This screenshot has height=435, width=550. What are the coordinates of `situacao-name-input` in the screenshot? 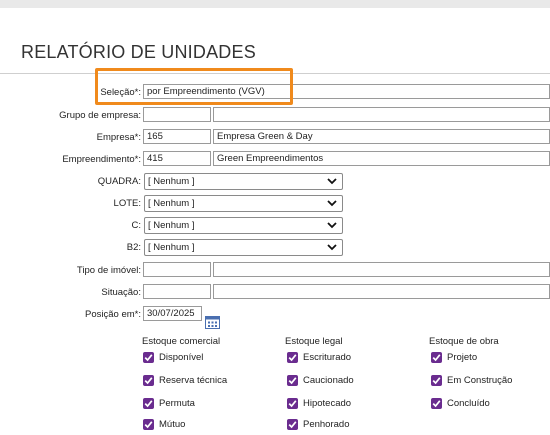 It's located at (381, 291).